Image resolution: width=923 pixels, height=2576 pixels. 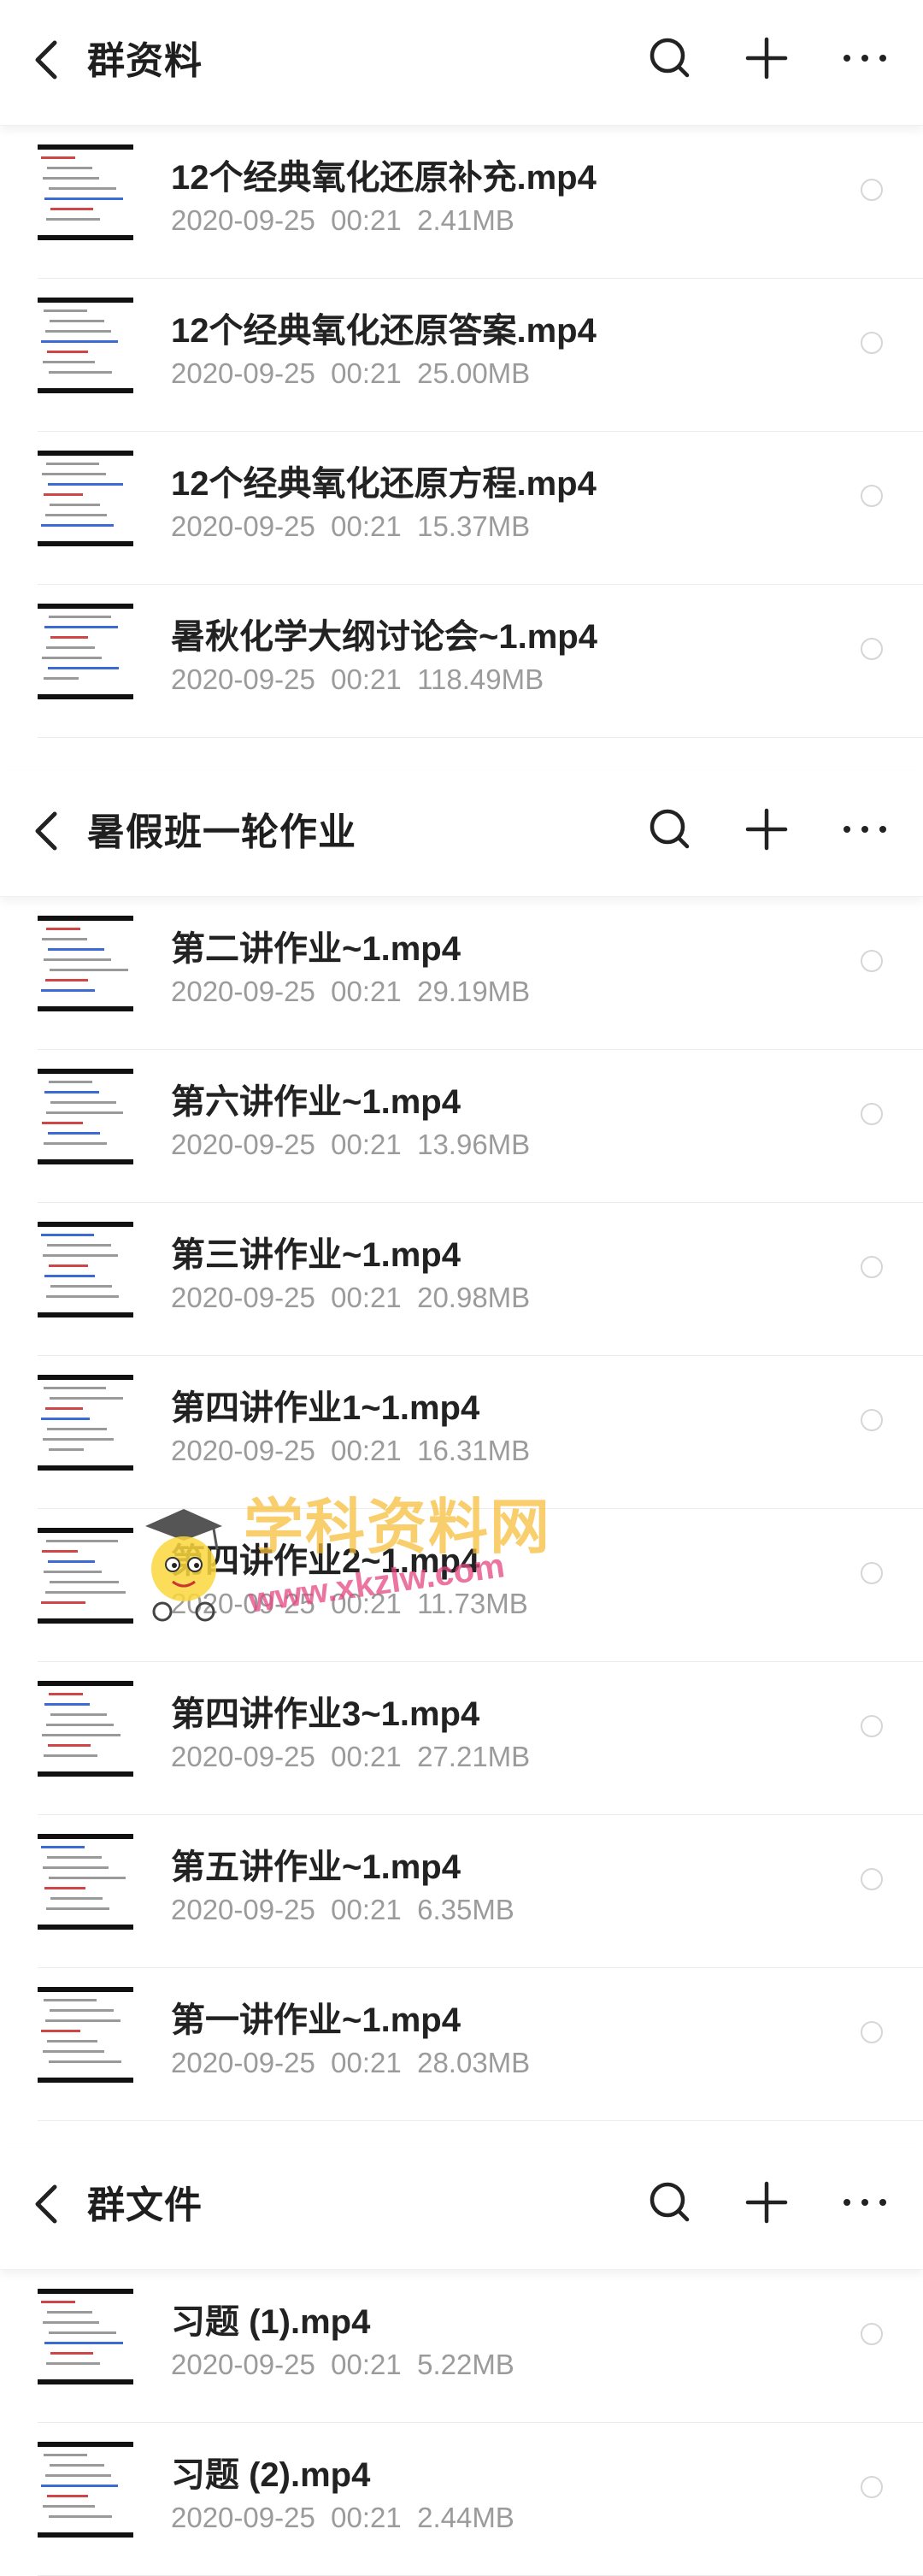 I want to click on file-row: 第二讲作业~1.mp4 2020-09-25 00:21 29.19MB, so click(x=461, y=974).